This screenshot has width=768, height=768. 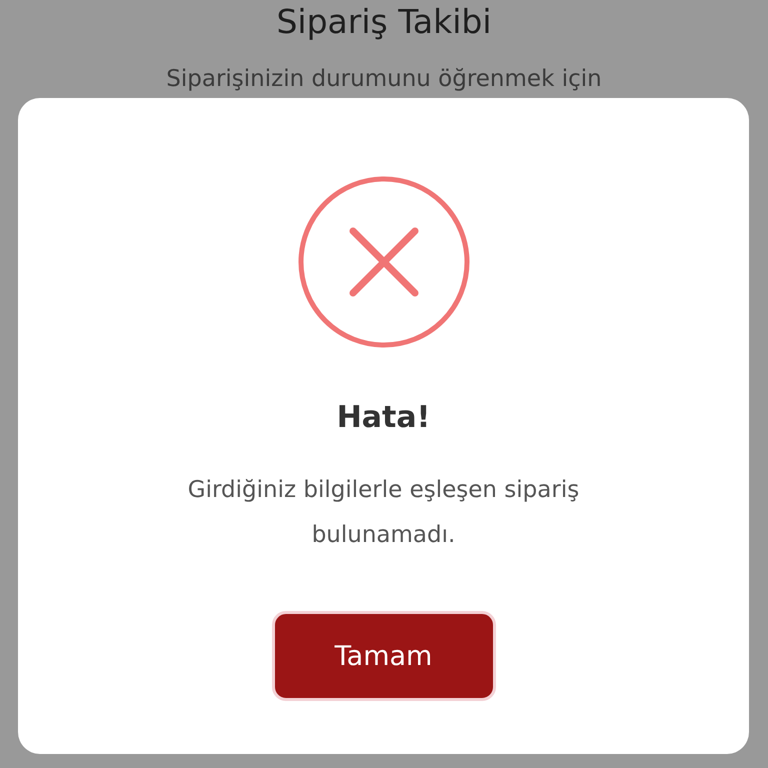 I want to click on page-subtitle: Siparişinizin durumunu öğrenmek için, so click(x=384, y=79).